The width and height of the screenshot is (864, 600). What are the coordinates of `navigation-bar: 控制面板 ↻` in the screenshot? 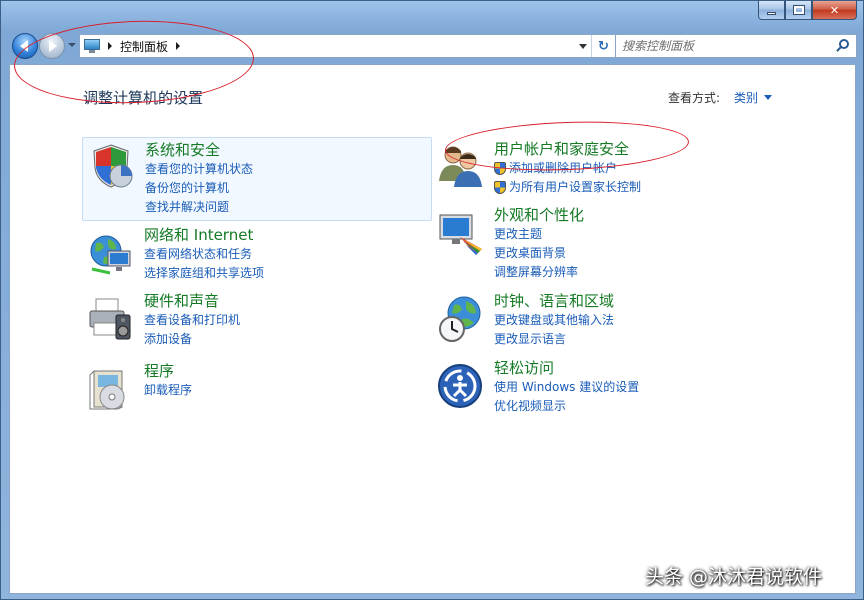 It's located at (433, 46).